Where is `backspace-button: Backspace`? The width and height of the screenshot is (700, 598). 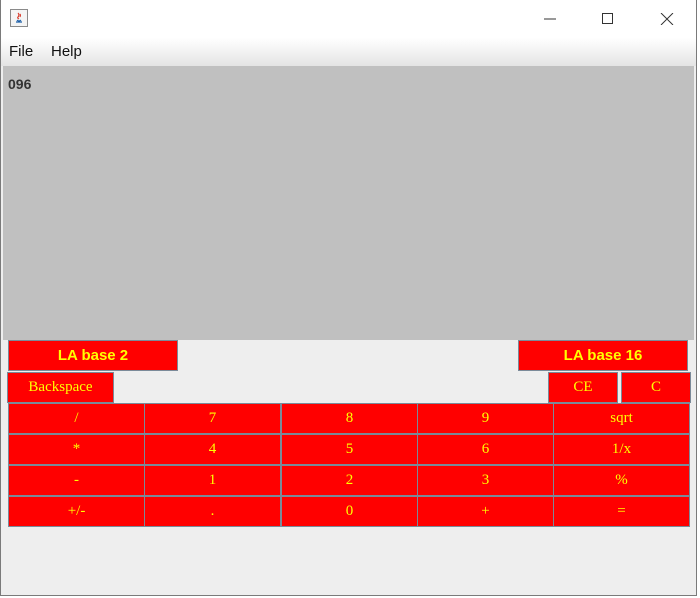 backspace-button: Backspace is located at coordinates (60, 387).